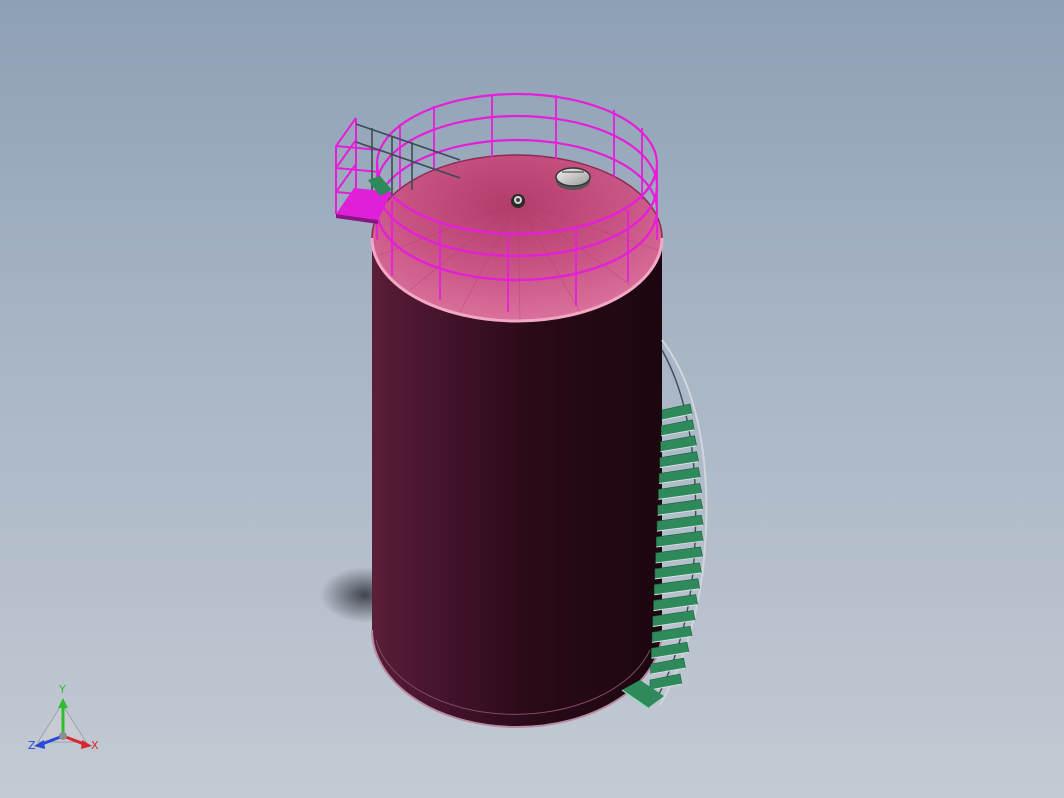  Describe the element at coordinates (32, 745) in the screenshot. I see `triad-z-label: Z` at that location.